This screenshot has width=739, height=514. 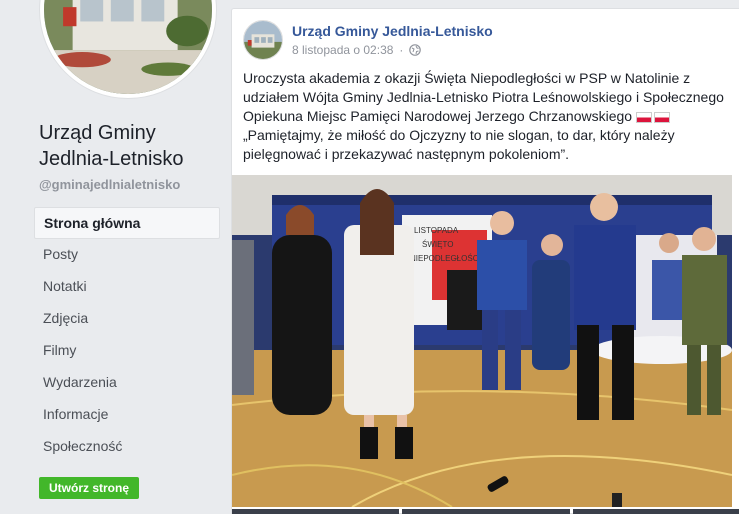 I want to click on create-page-button: Utwórz stronę, so click(x=89, y=488).